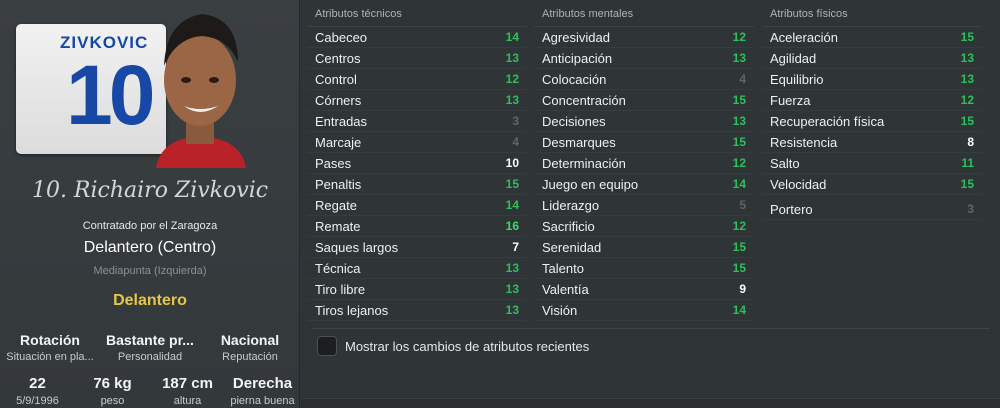 The width and height of the screenshot is (1000, 408). What do you see at coordinates (872, 184) in the screenshot?
I see `attribute-row: Velocidad 15` at bounding box center [872, 184].